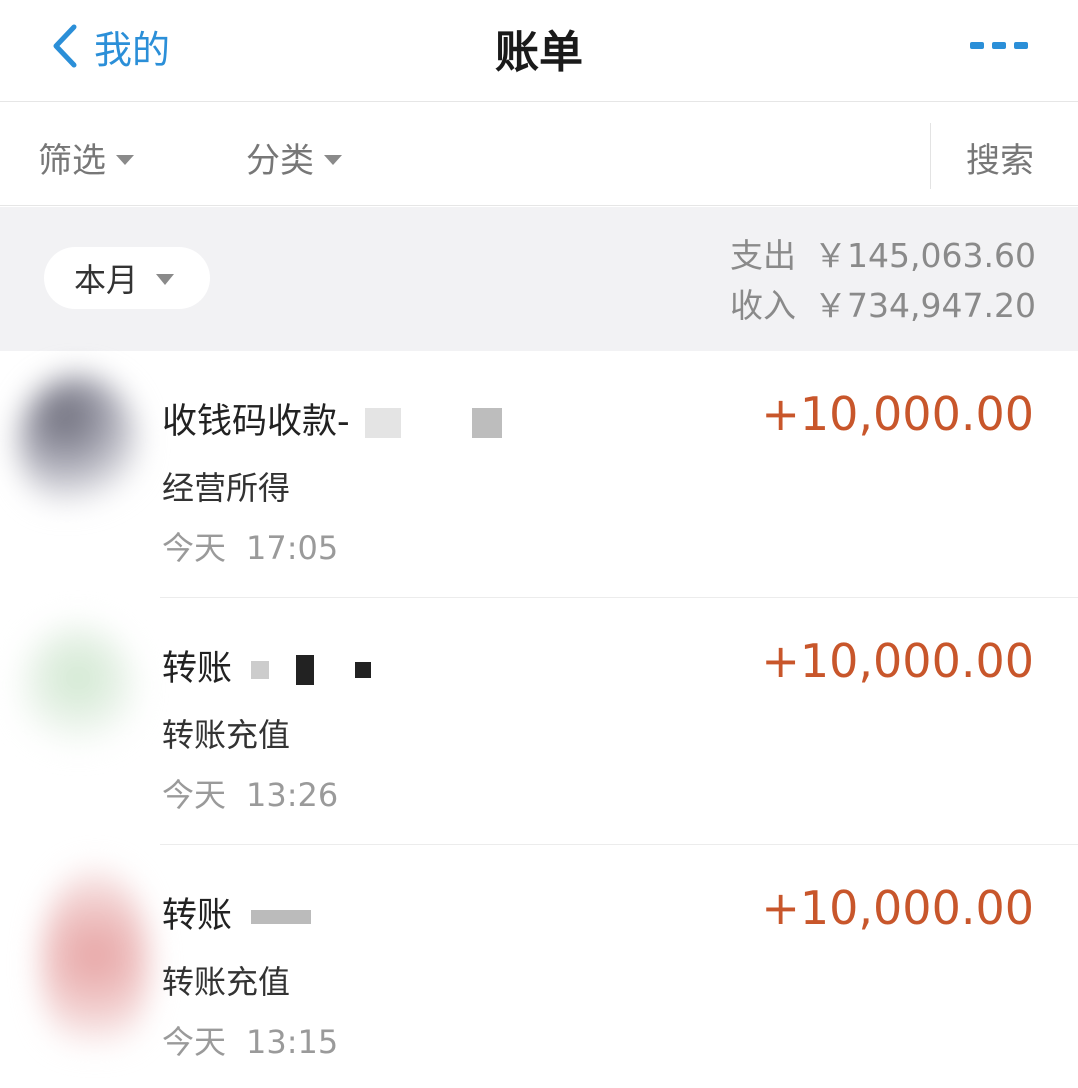  Describe the element at coordinates (925, 305) in the screenshot. I see `income-value: ￥734,947.20` at that location.